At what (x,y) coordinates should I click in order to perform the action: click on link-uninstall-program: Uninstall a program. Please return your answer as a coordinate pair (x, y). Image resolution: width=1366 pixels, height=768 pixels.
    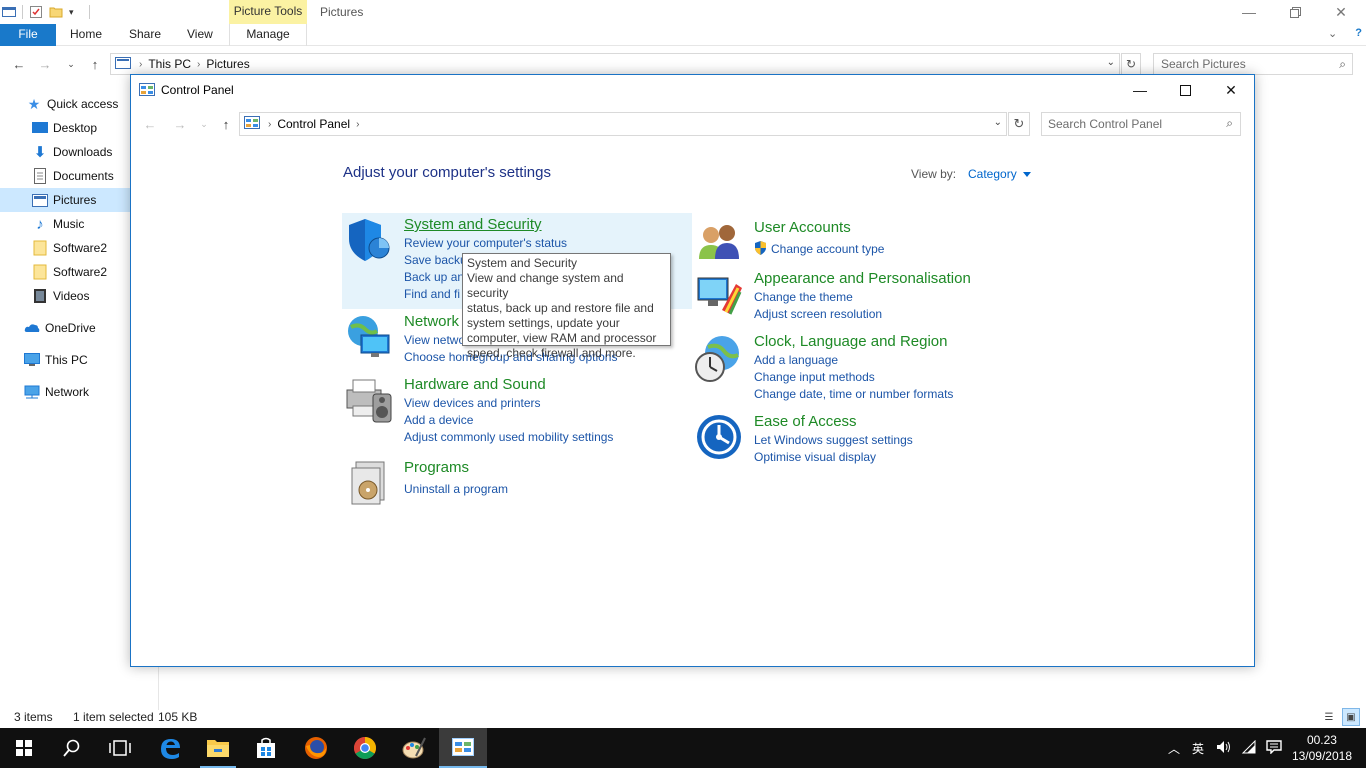
    Looking at the image, I should click on (456, 489).